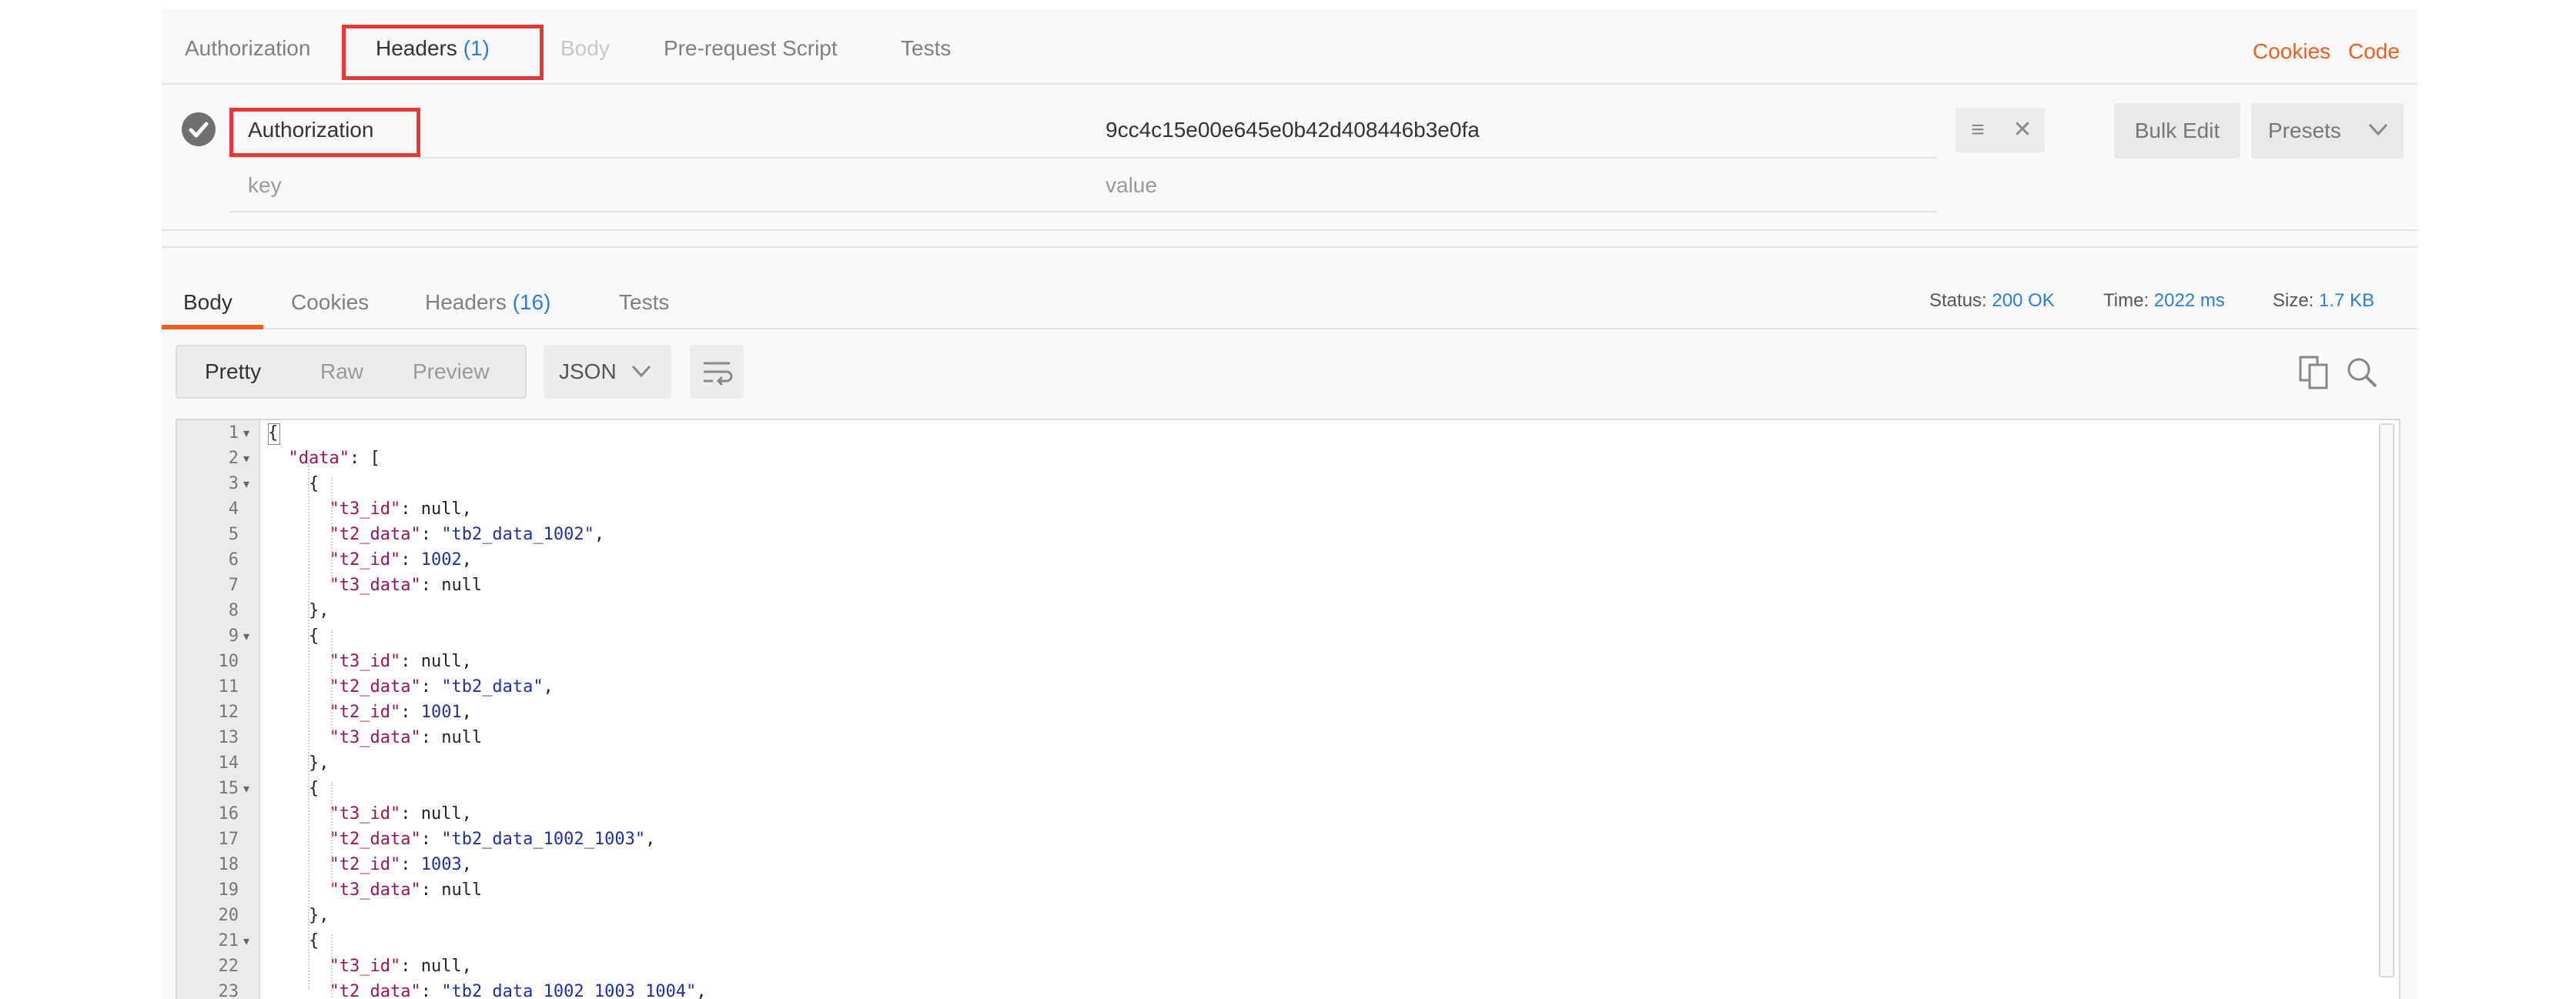  What do you see at coordinates (1293, 130) in the screenshot?
I see `header-value-field: 9cc4c15e00e645e0b42d408446b3e0fa` at bounding box center [1293, 130].